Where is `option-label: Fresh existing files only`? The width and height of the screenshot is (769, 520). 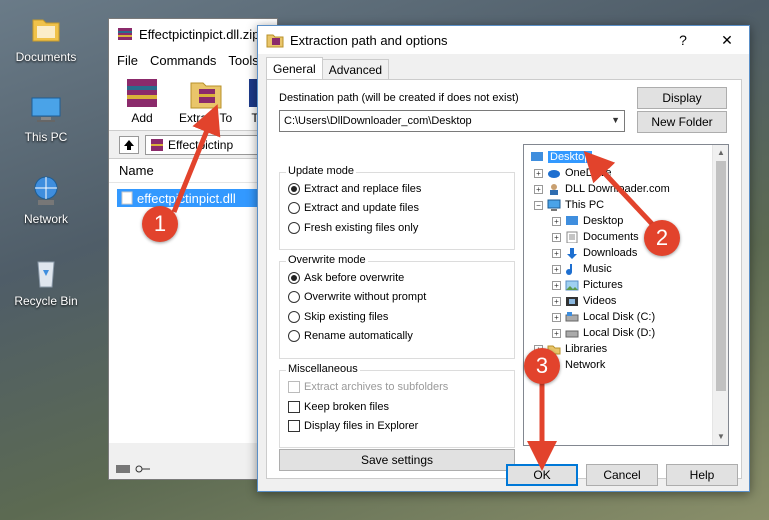 option-label: Fresh existing files only is located at coordinates (361, 228).